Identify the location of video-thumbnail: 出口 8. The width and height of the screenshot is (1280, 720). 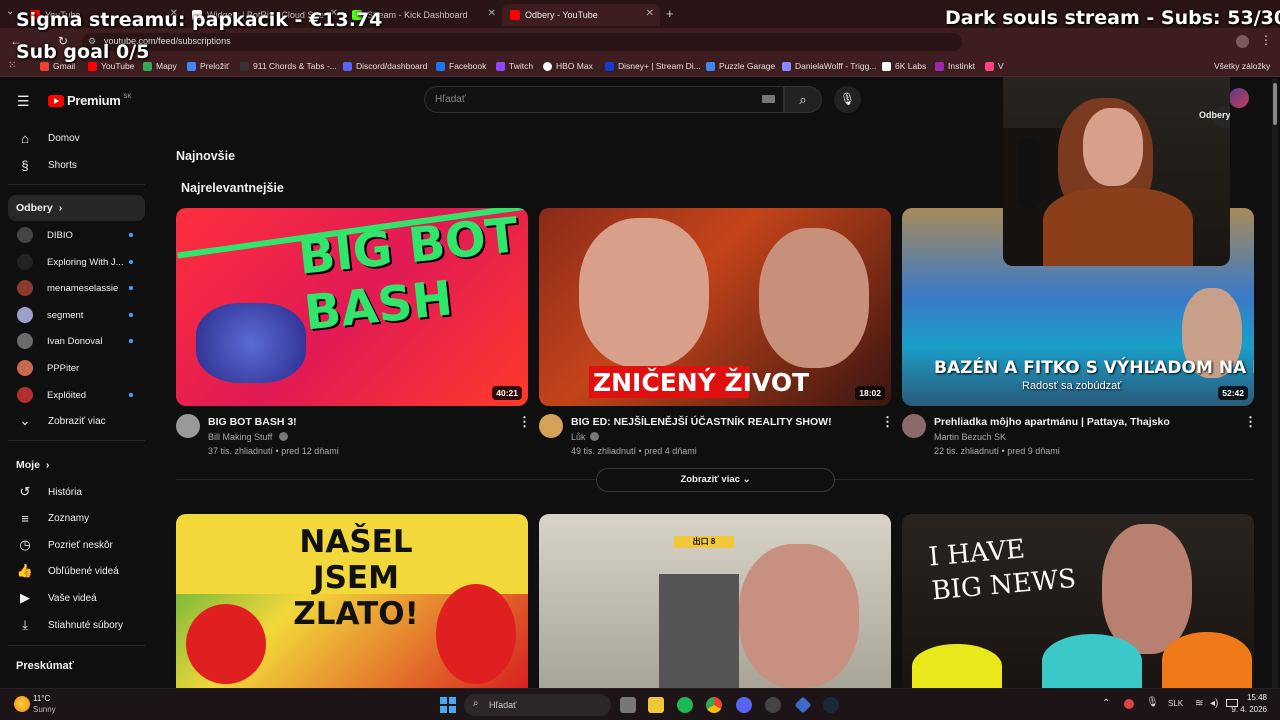
(715, 601).